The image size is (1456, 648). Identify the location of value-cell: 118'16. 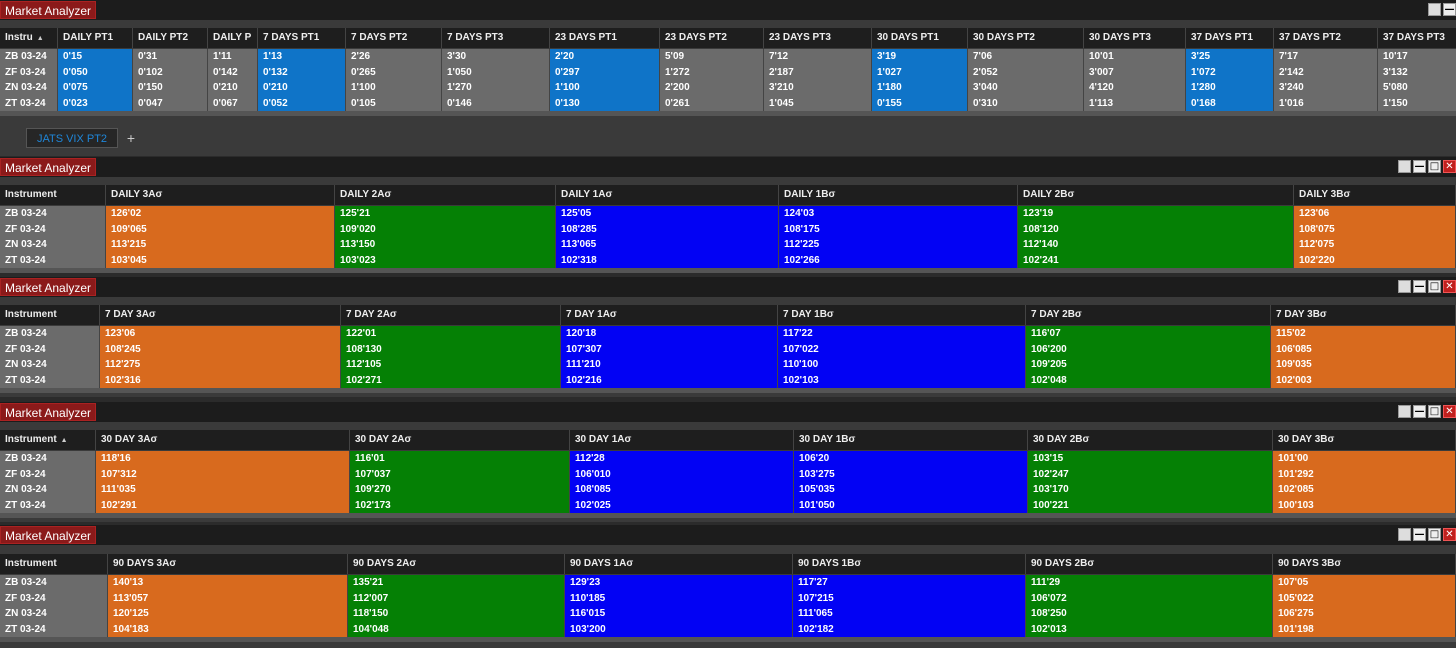
(222, 459).